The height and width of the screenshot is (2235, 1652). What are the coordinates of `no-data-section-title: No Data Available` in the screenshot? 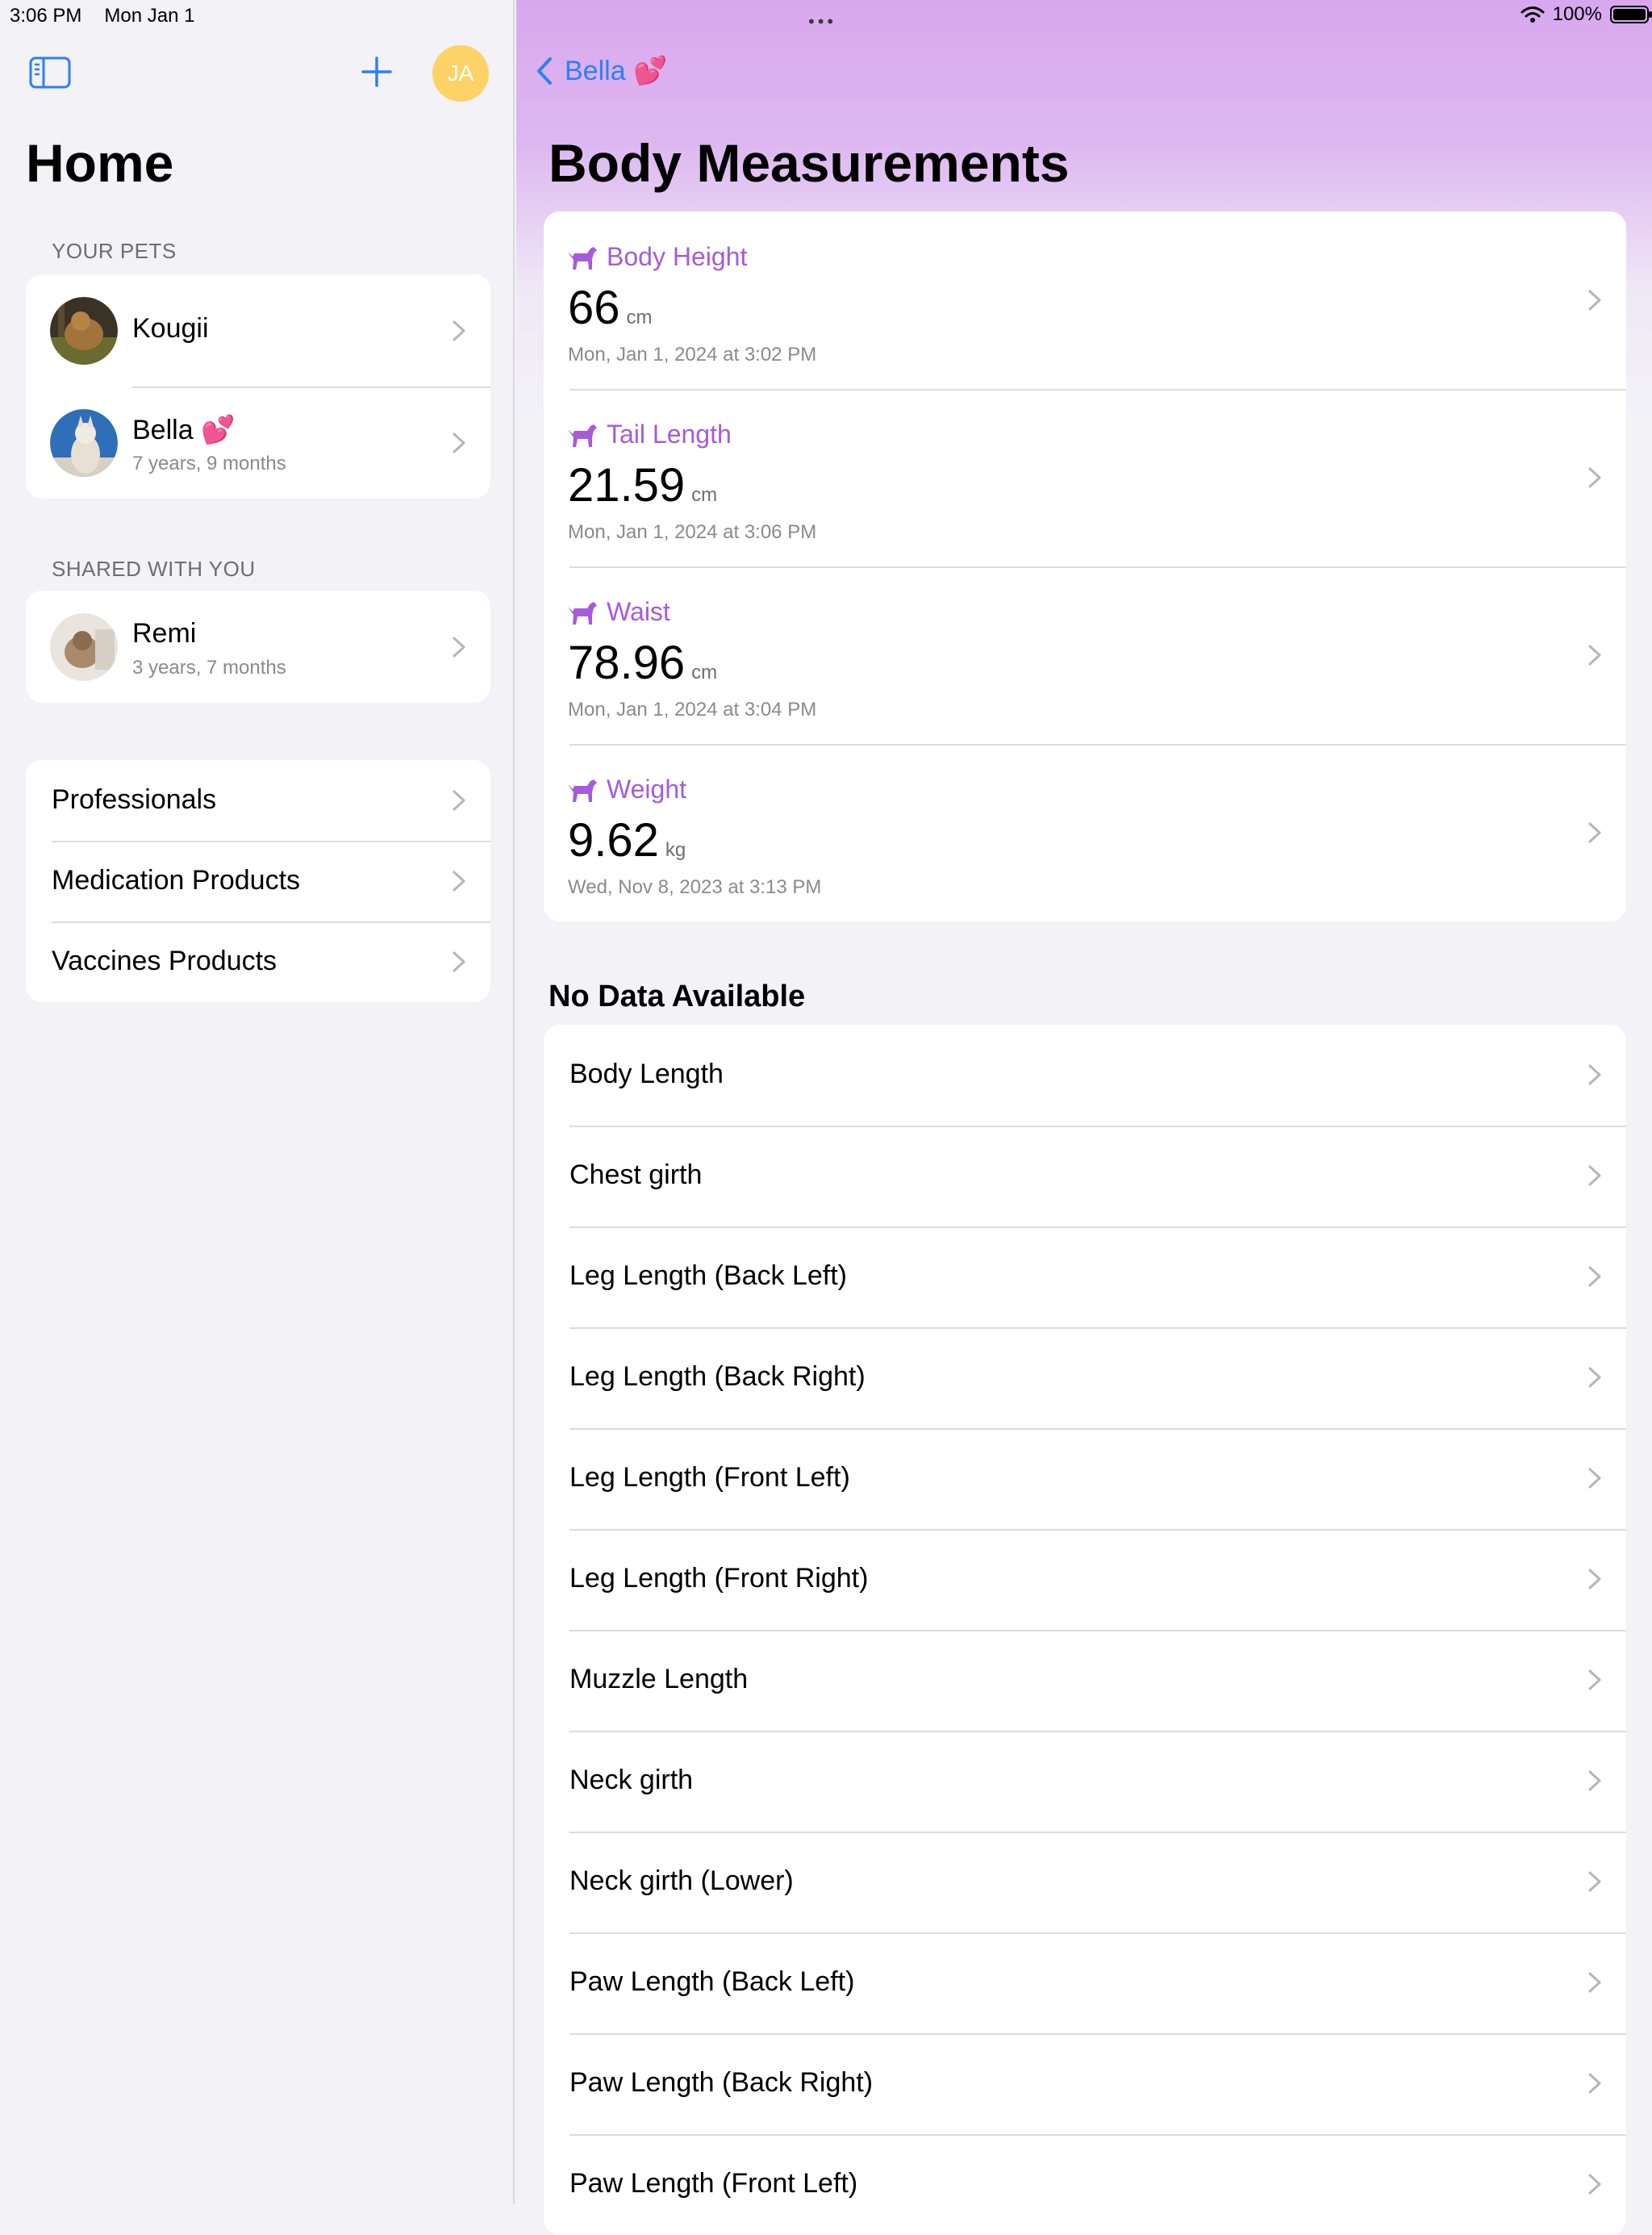 It's located at (677, 996).